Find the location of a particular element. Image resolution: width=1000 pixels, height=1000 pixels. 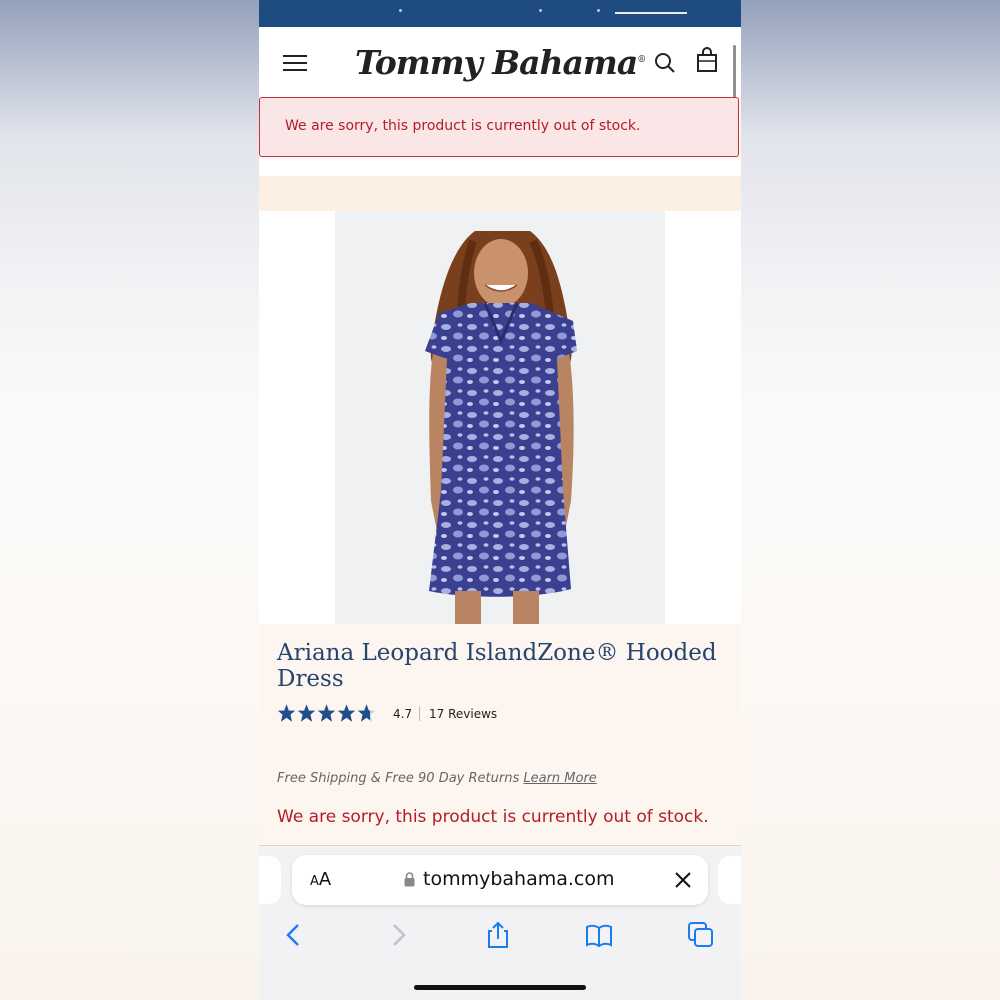

next-tab-preview is located at coordinates (729, 880).